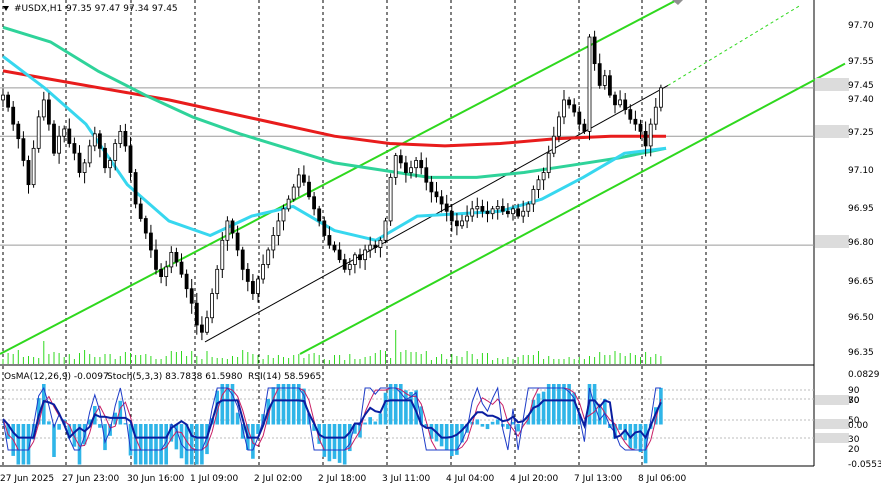 Image resolution: width=881 pixels, height=486 pixels. I want to click on price-tick: 96.35, so click(861, 353).